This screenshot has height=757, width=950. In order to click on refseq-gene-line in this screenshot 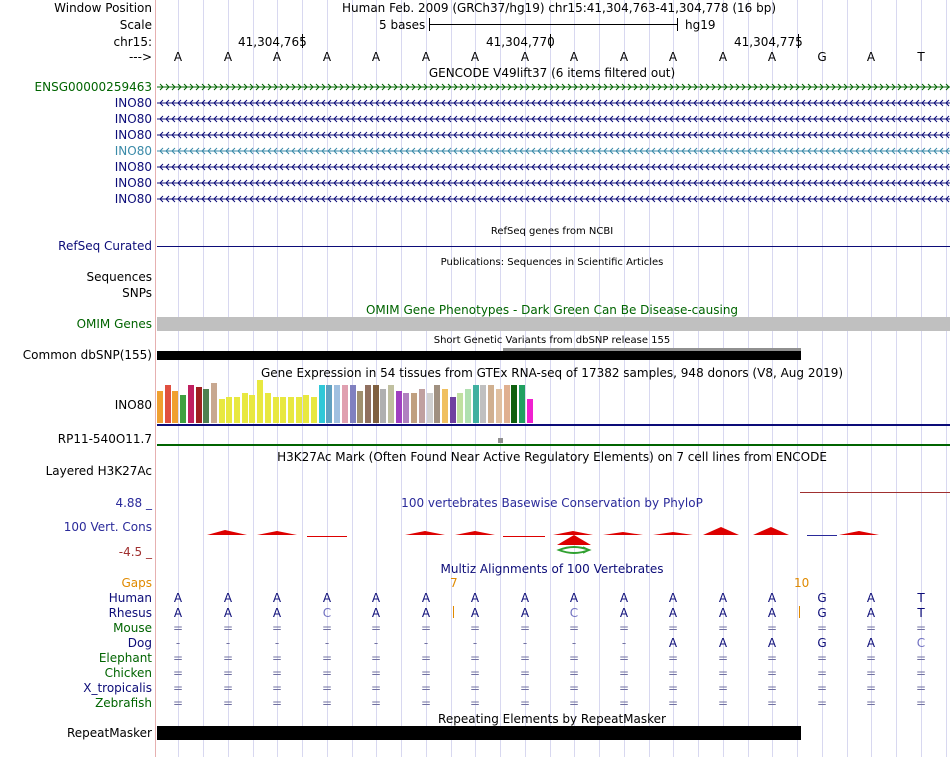, I will do `click(553, 246)`.